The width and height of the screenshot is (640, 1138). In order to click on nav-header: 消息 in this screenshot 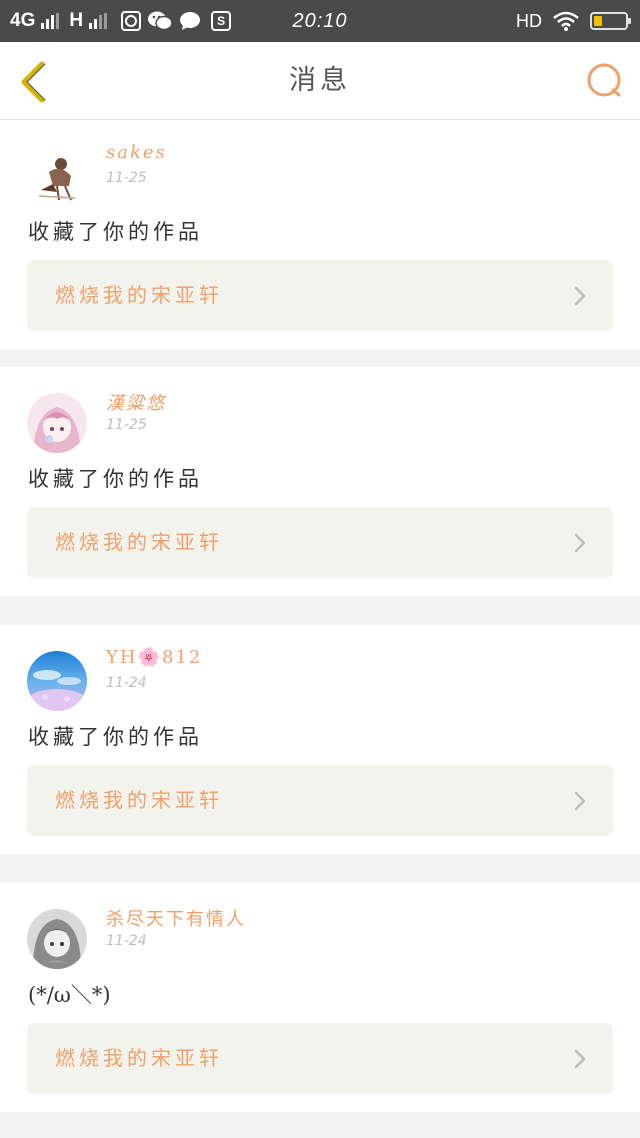, I will do `click(320, 81)`.